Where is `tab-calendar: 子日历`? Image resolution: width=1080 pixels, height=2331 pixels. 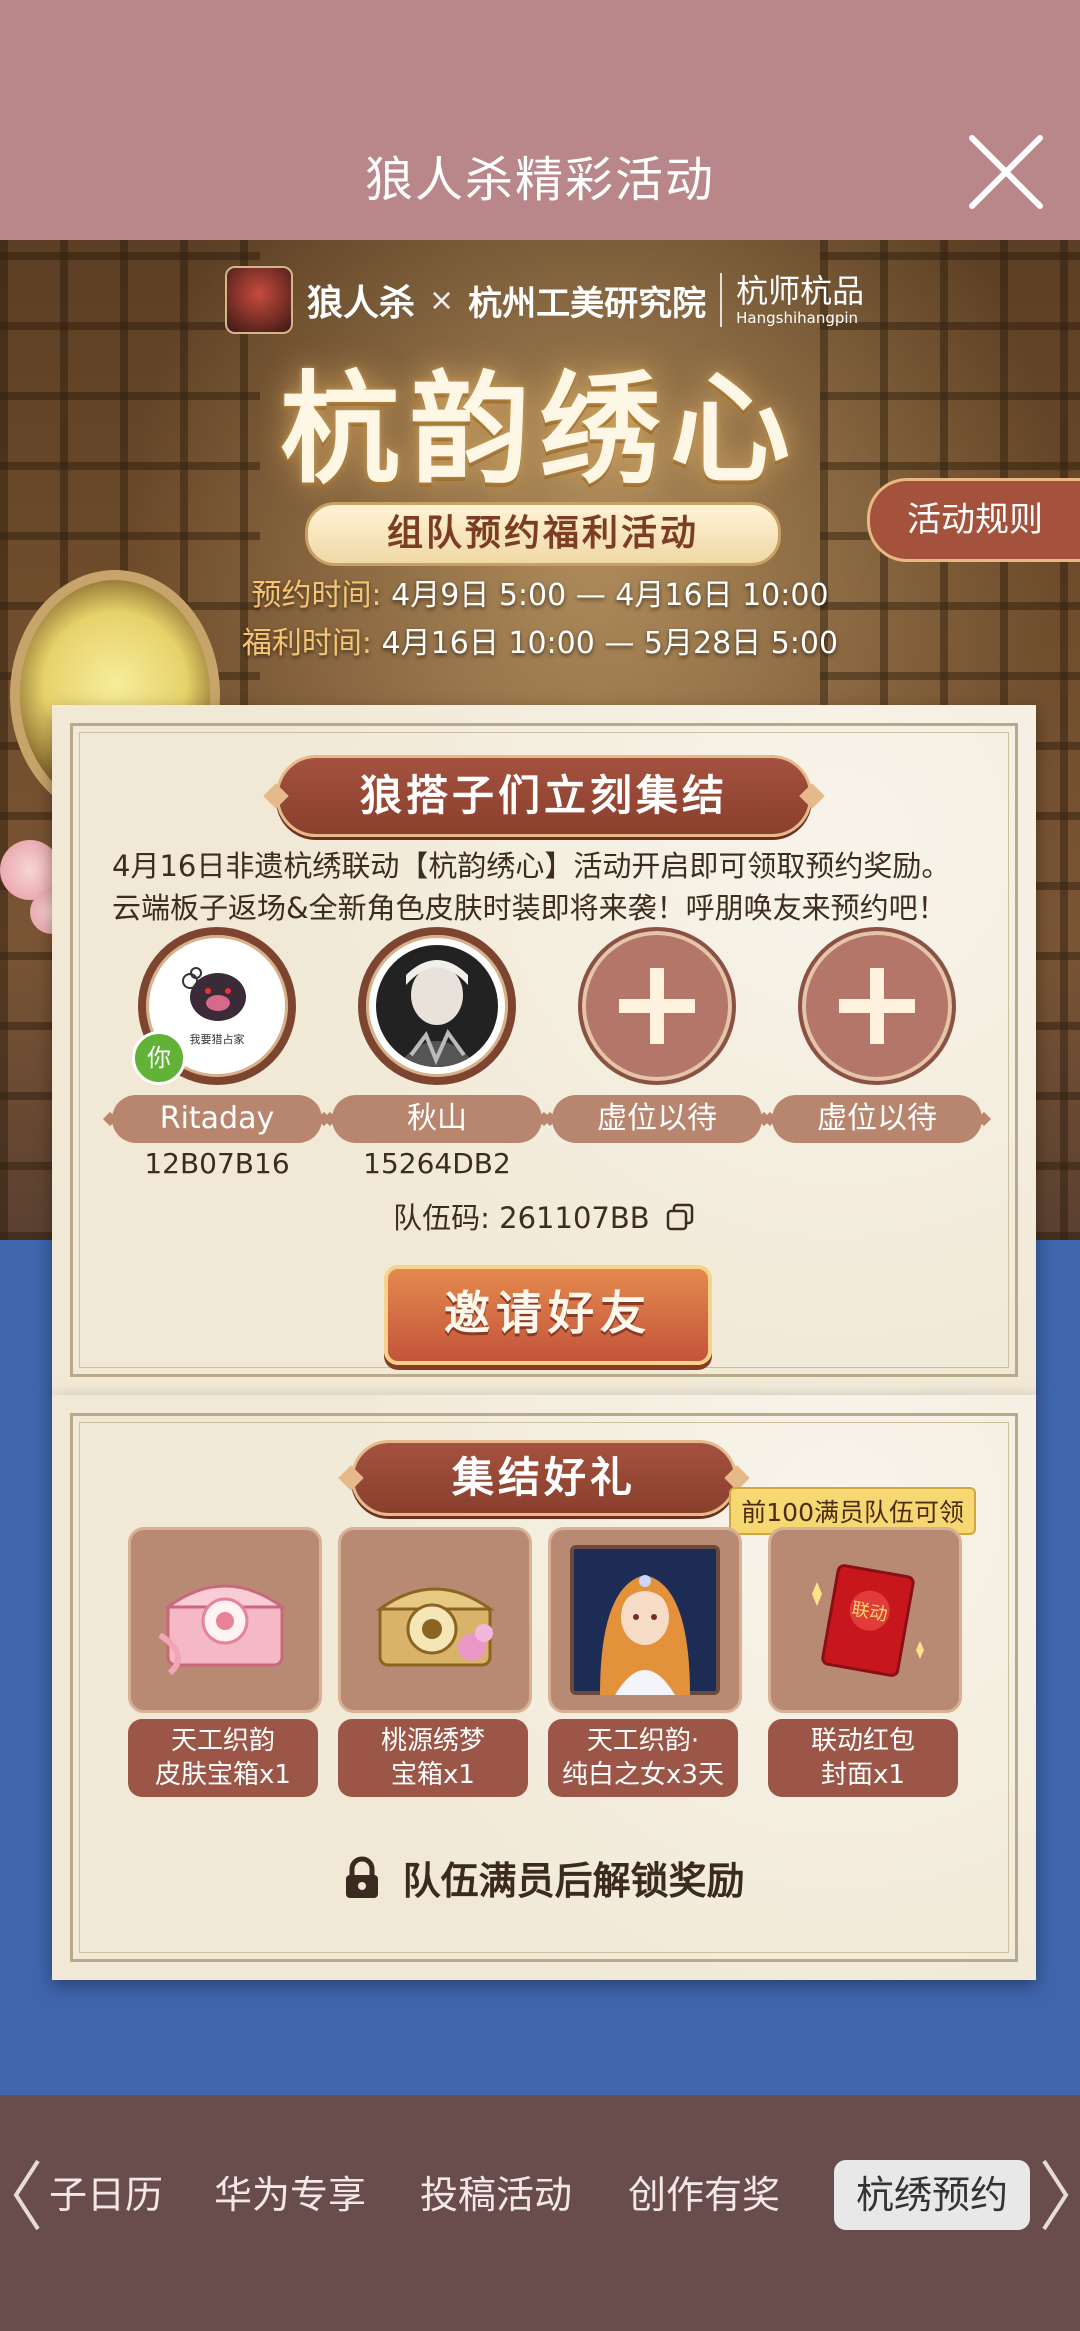 tab-calendar: 子日历 is located at coordinates (106, 2195).